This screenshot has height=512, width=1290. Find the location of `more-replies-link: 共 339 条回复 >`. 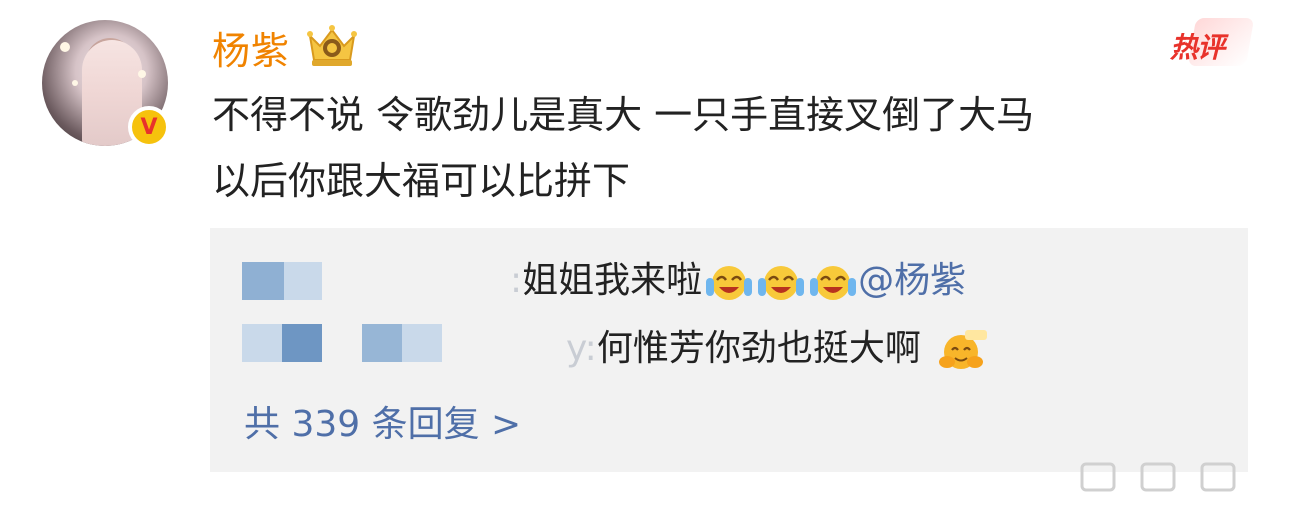

more-replies-link: 共 339 条回复 > is located at coordinates (382, 425).